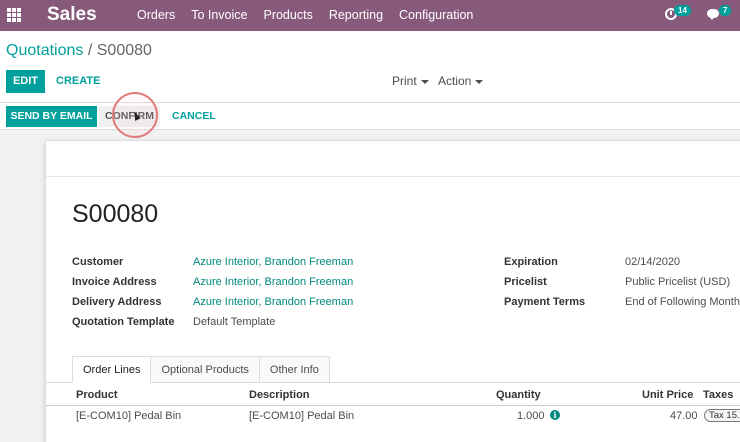 This screenshot has width=740, height=442. What do you see at coordinates (667, 395) in the screenshot?
I see `column-unit-price: Unit Price` at bounding box center [667, 395].